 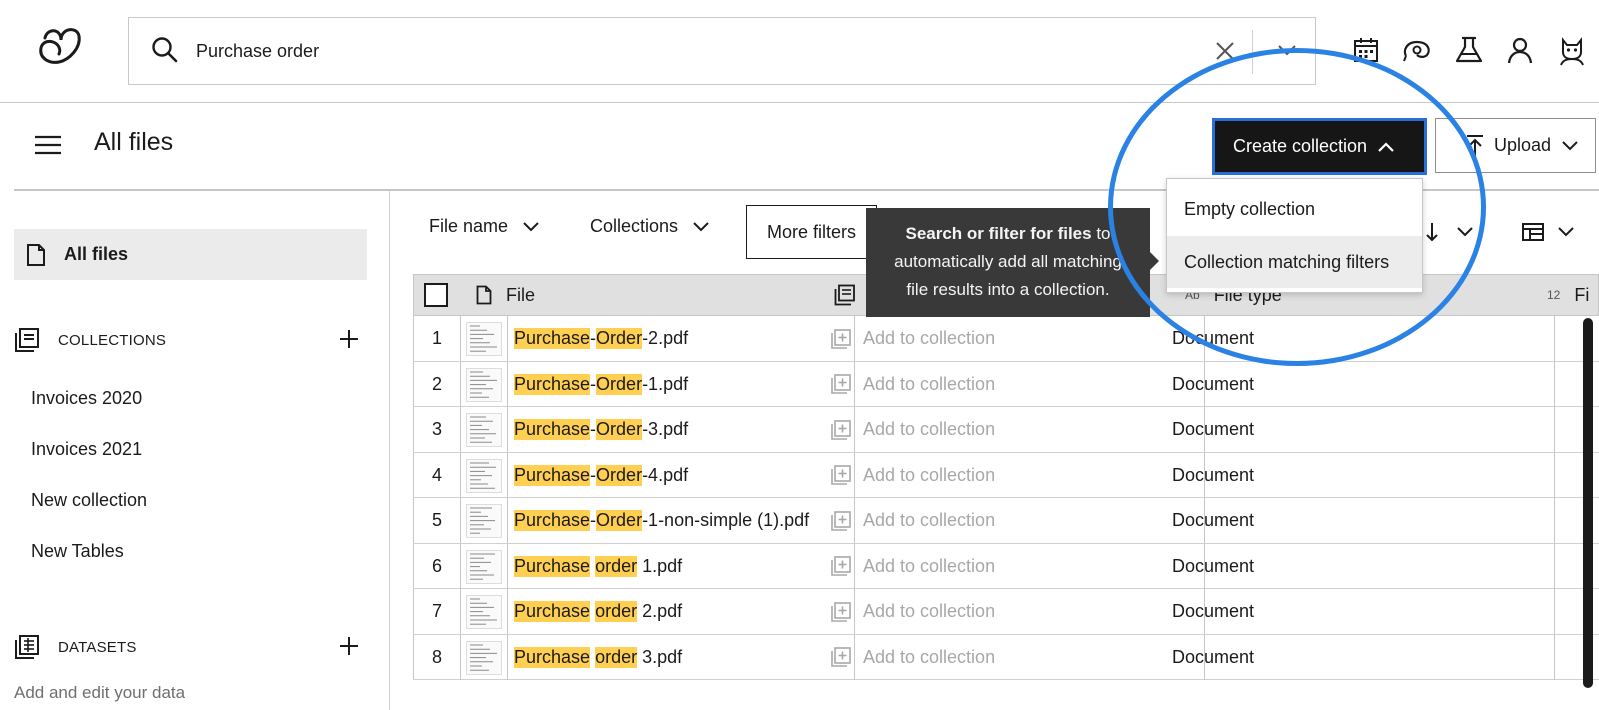 I want to click on file-name-part: -1.pdf, so click(x=665, y=383).